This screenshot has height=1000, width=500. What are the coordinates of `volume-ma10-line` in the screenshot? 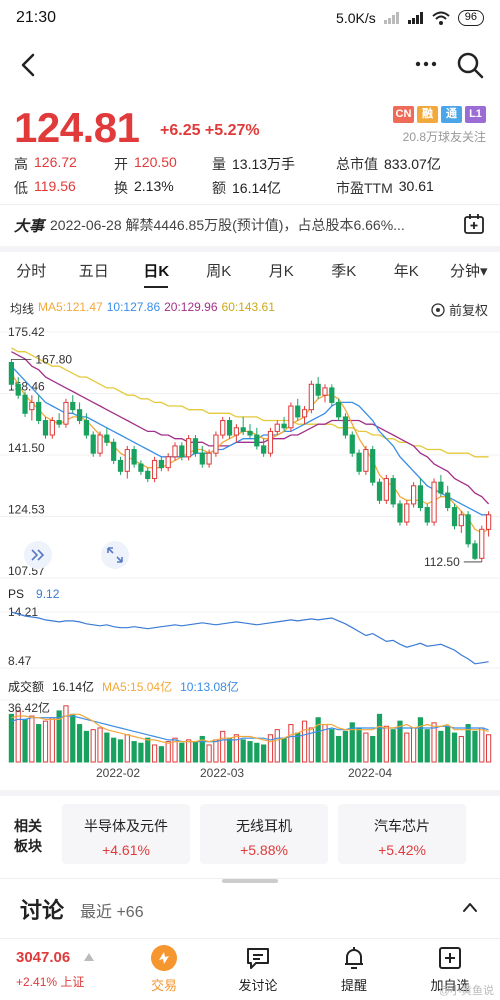 It's located at (250, 729).